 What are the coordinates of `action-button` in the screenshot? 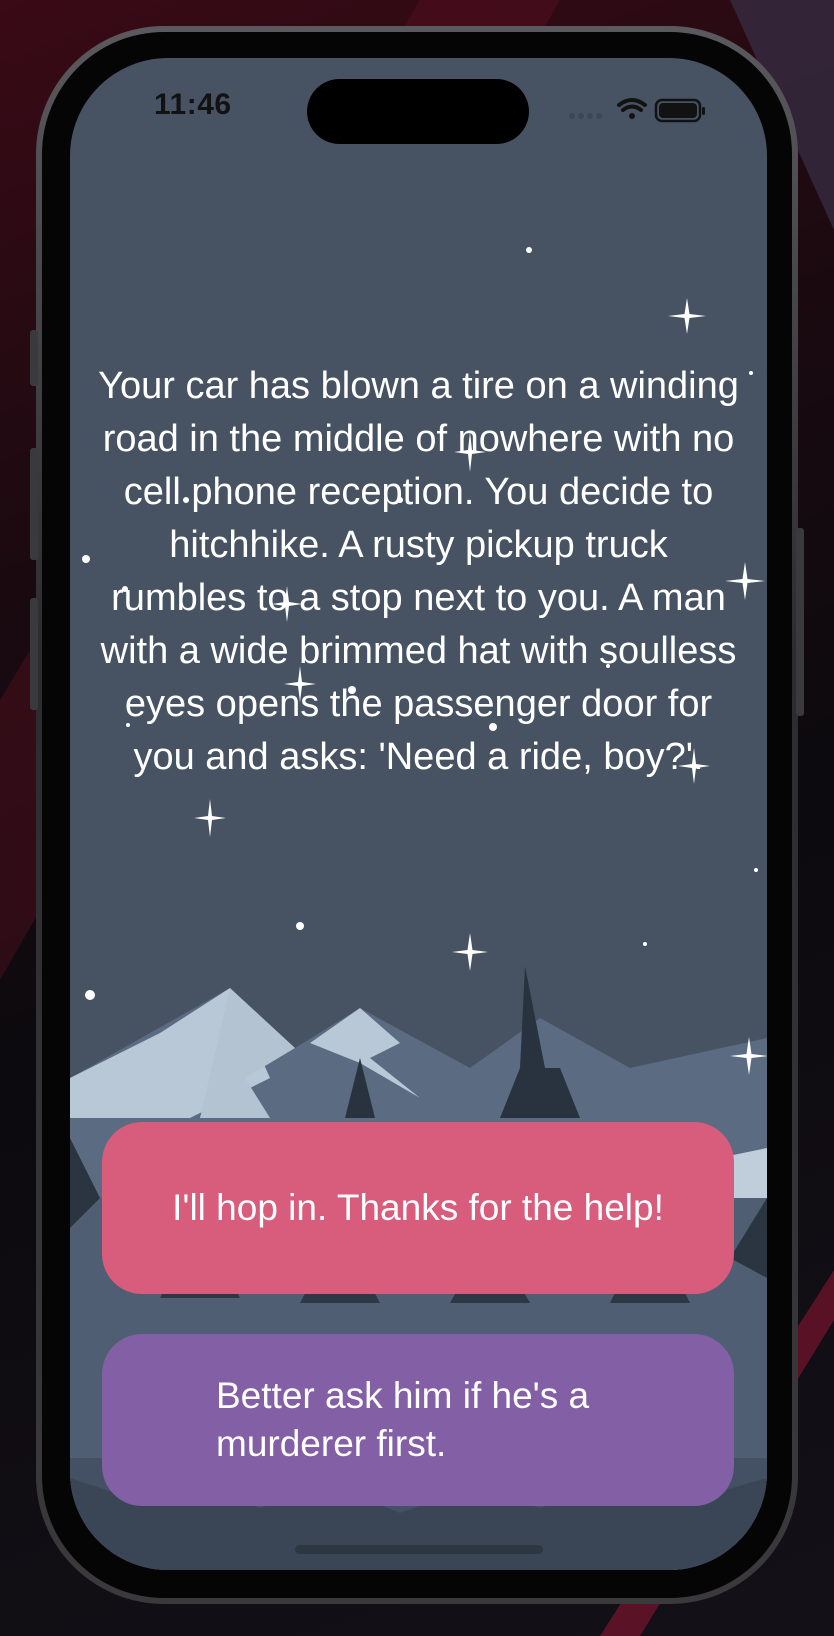 It's located at (34, 358).